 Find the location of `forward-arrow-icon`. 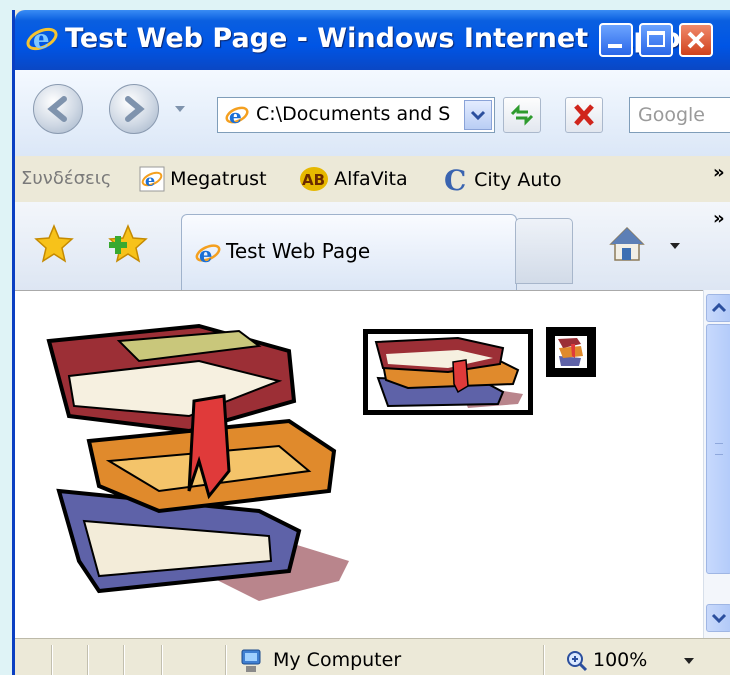

forward-arrow-icon is located at coordinates (135, 109).